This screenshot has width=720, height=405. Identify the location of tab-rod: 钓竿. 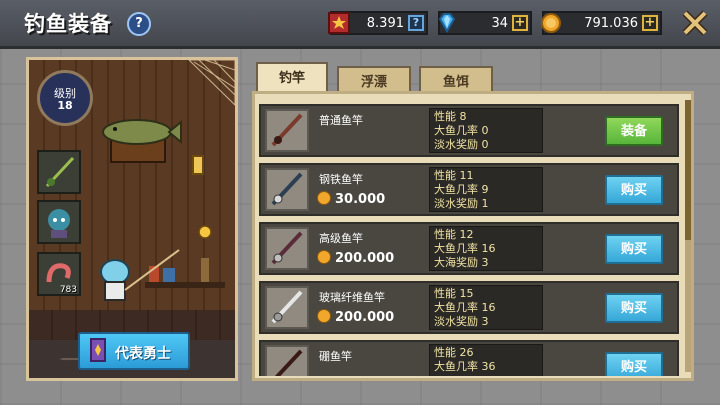
(292, 78).